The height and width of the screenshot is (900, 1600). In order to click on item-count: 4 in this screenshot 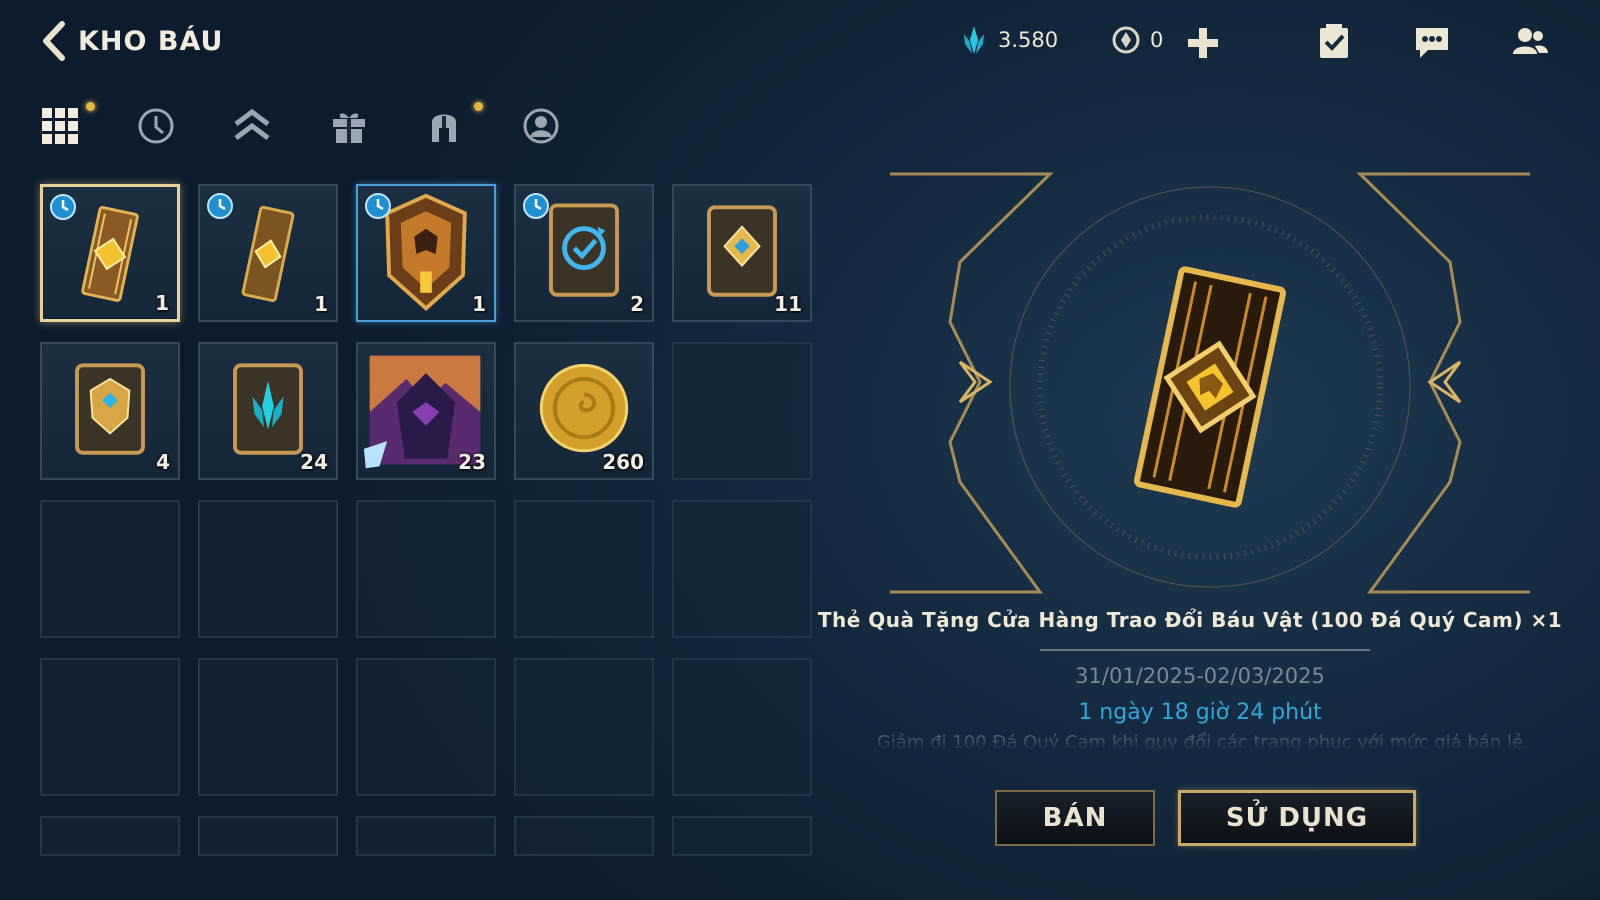, I will do `click(163, 462)`.